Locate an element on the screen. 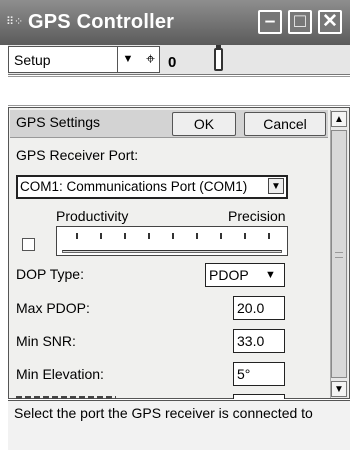 The image size is (350, 450). minimize-icon: – is located at coordinates (270, 21).